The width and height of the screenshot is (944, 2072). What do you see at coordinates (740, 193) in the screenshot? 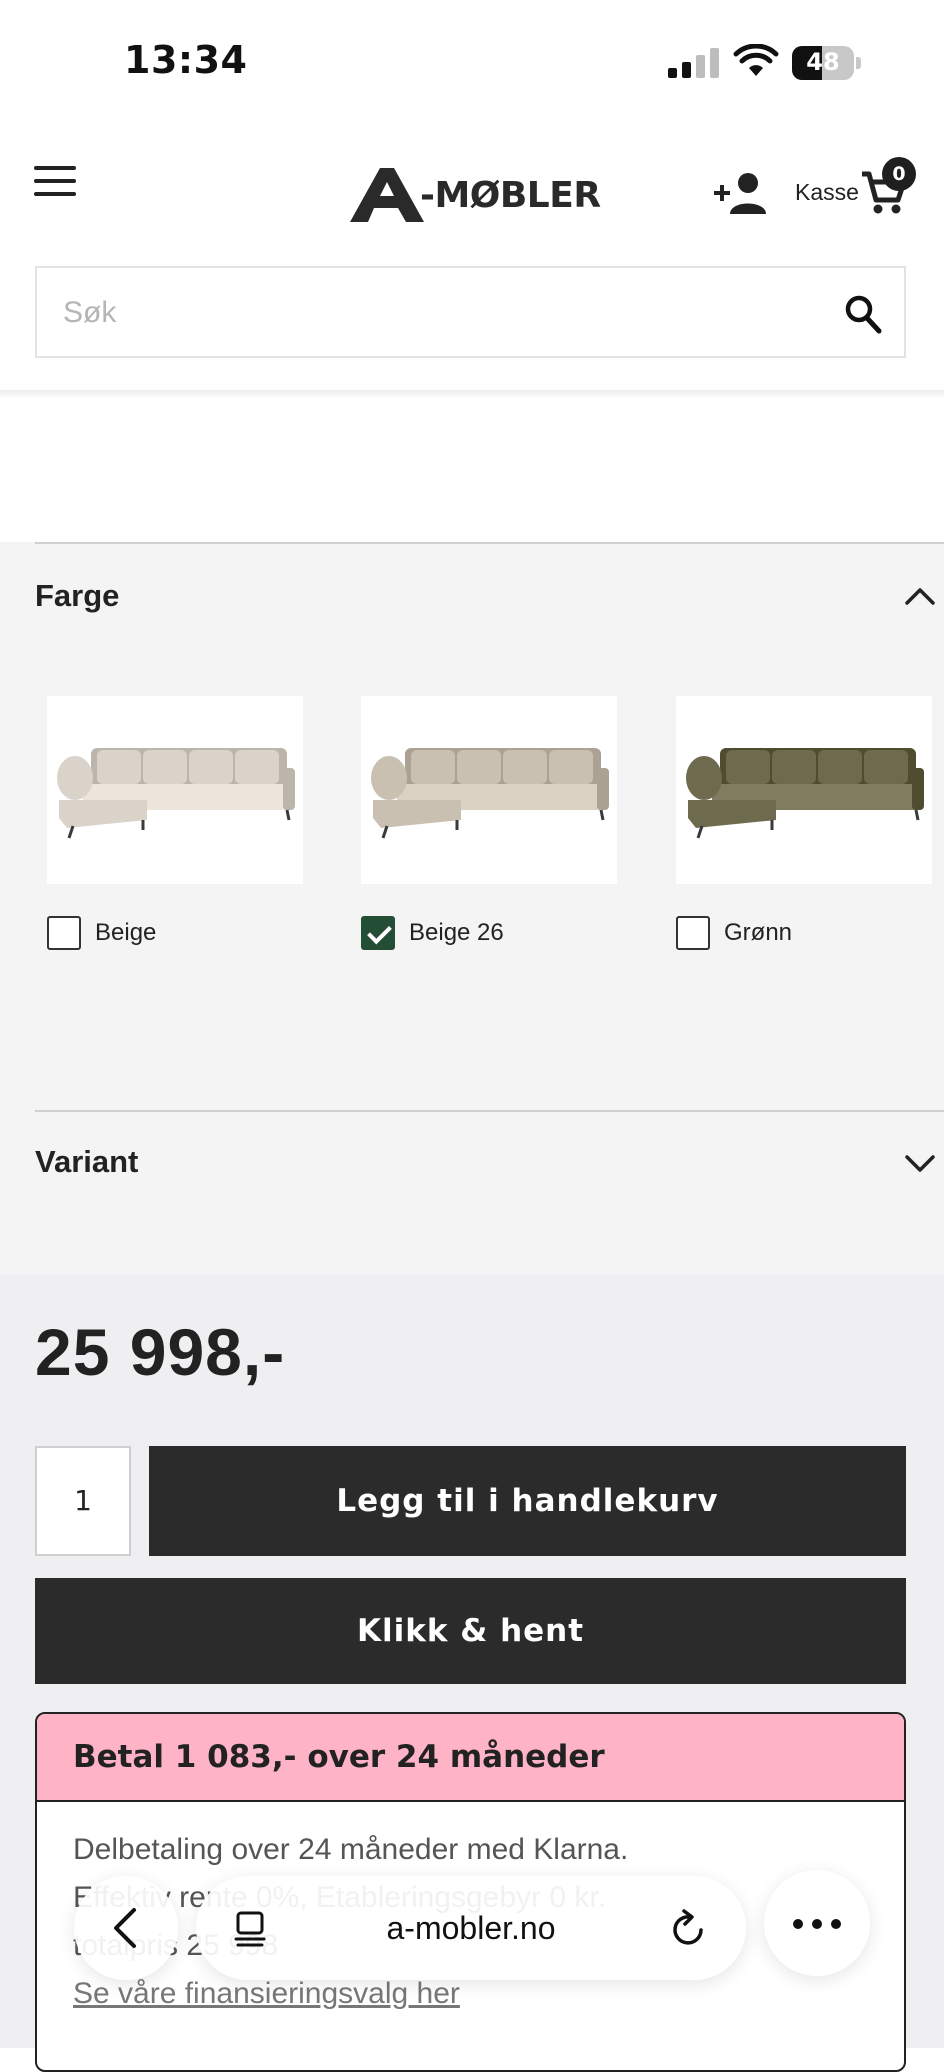
I see `add-user-icon` at bounding box center [740, 193].